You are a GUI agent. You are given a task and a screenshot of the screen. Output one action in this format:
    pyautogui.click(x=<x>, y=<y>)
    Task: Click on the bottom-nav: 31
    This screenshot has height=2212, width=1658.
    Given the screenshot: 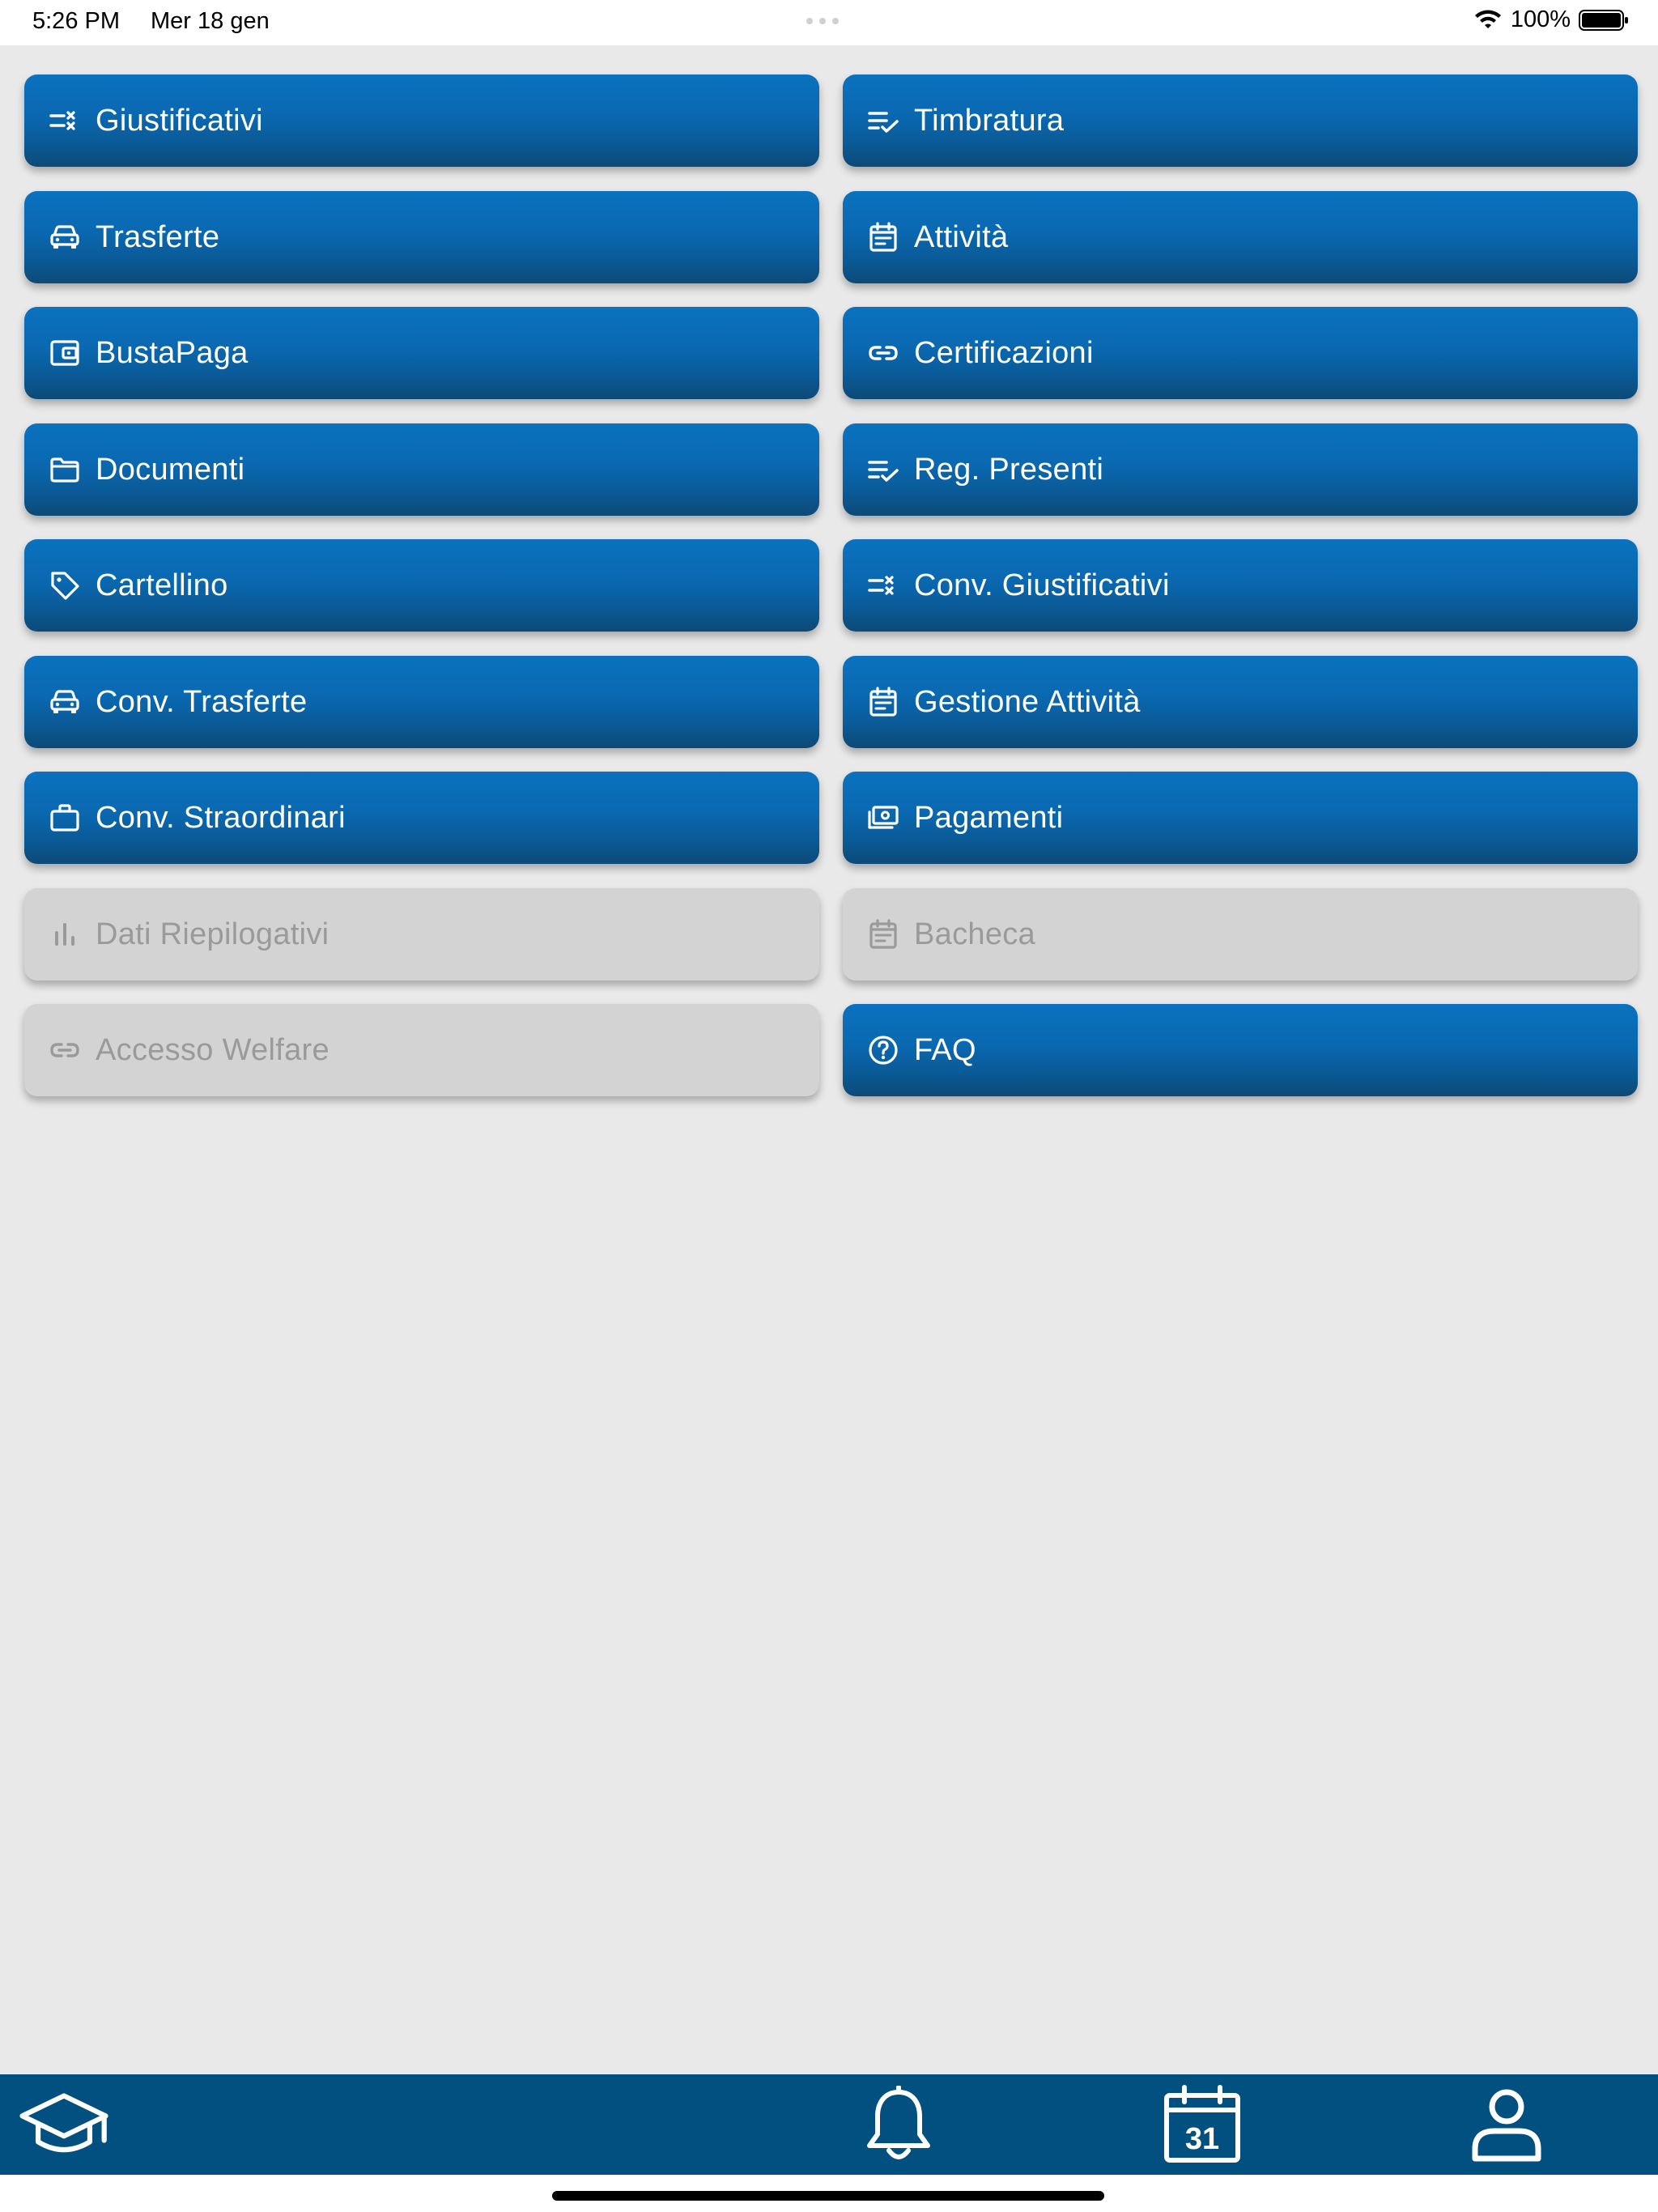 What is the action you would take?
    pyautogui.click(x=829, y=2125)
    